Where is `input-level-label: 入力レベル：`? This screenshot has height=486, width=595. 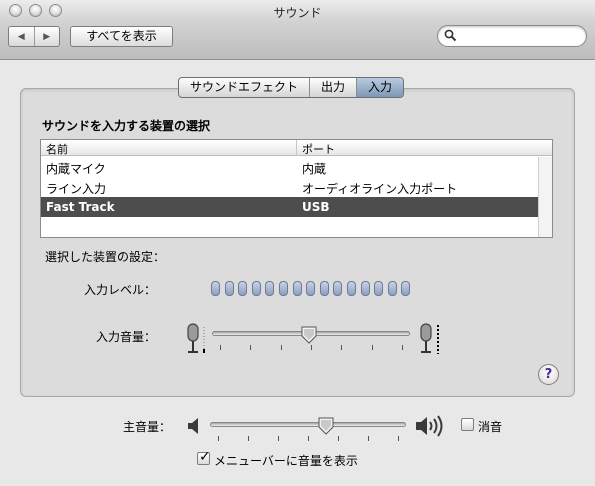 input-level-label: 入力レベル： is located at coordinates (119, 290).